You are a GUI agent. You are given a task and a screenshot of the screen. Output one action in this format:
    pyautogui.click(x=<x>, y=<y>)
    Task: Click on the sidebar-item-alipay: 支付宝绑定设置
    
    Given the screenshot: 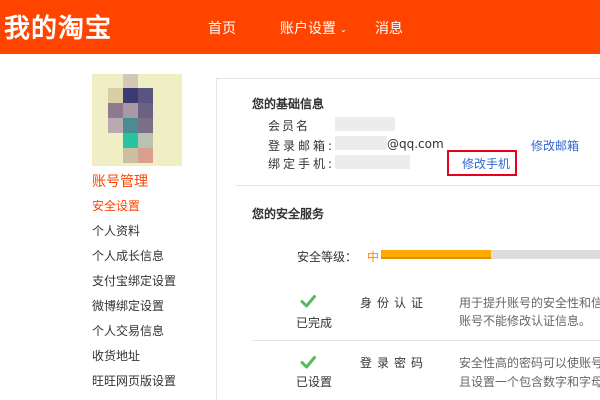 What is the action you would take?
    pyautogui.click(x=134, y=280)
    